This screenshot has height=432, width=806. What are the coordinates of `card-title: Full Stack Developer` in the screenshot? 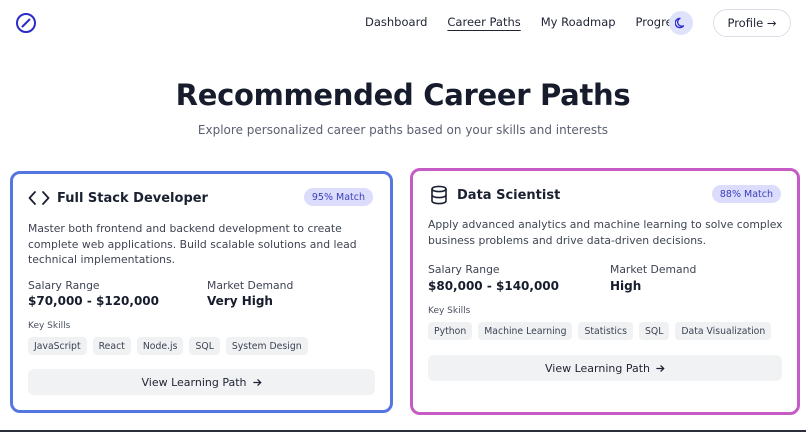 It's located at (132, 198).